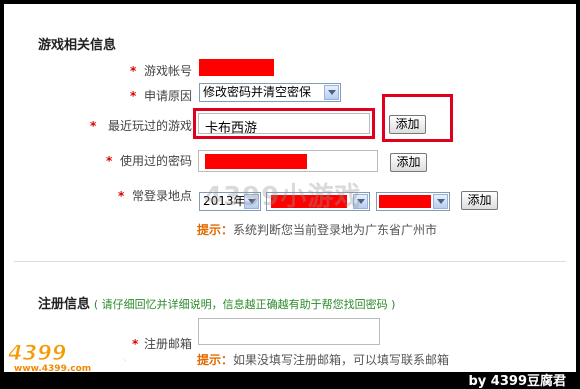 This screenshot has height=389, width=580. Describe the element at coordinates (167, 71) in the screenshot. I see `account-label: 游戏帐号` at that location.